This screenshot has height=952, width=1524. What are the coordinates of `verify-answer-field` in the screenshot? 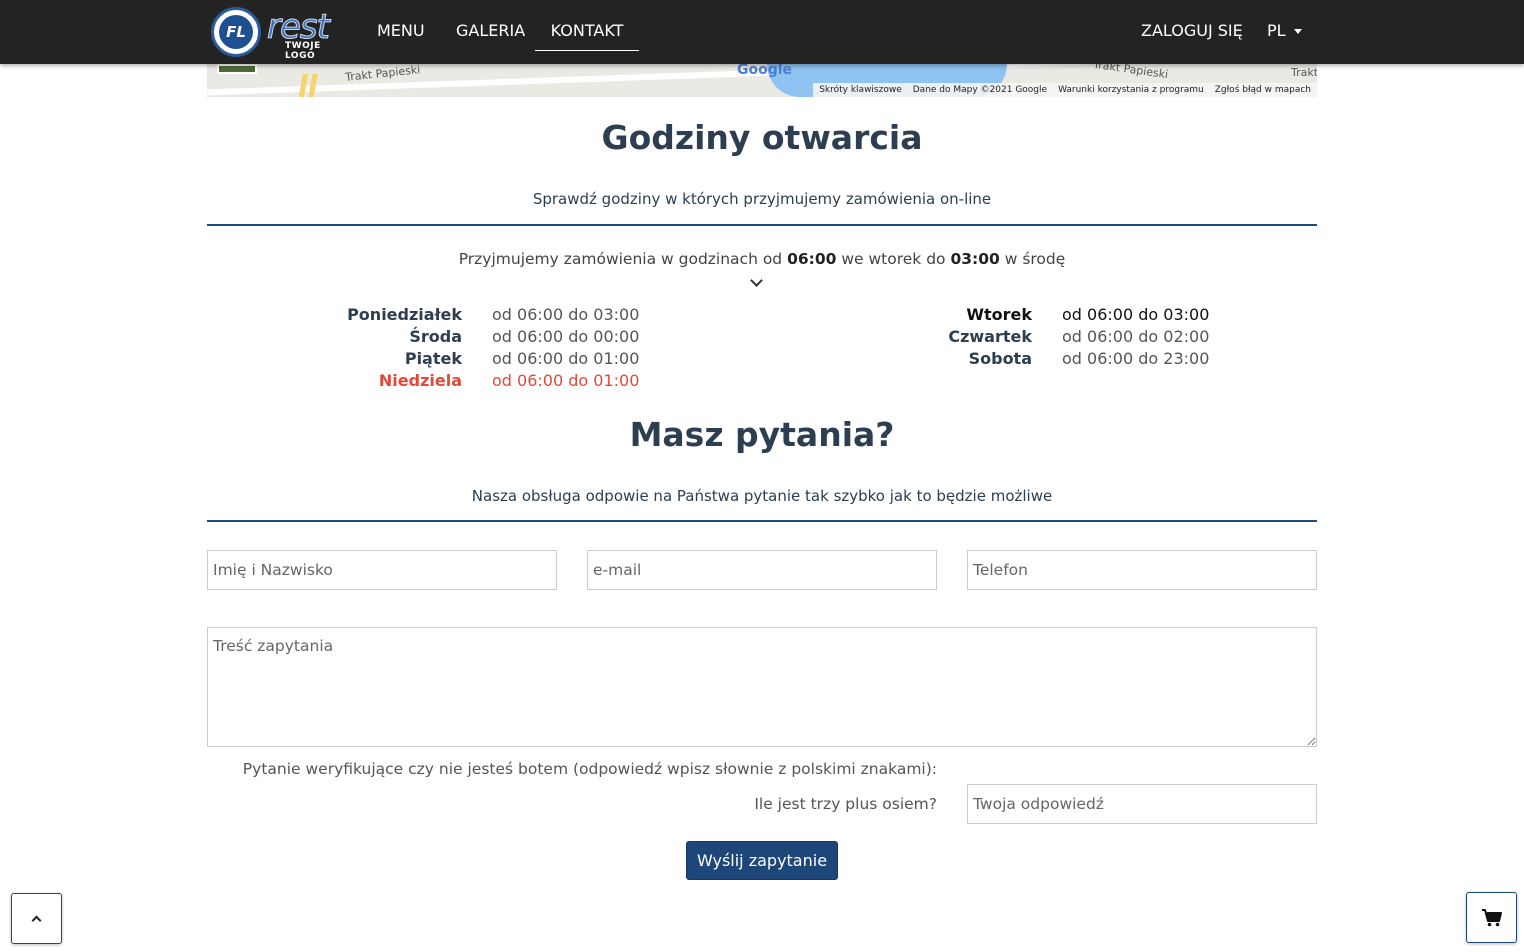 It's located at (1142, 804).